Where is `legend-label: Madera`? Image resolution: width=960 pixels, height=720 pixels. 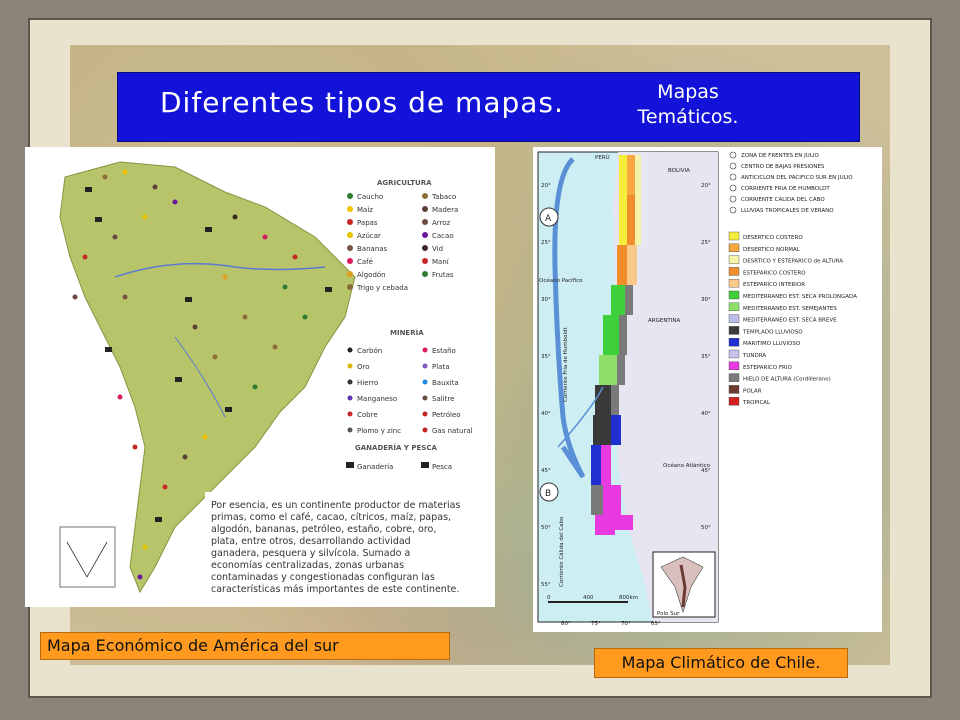 legend-label: Madera is located at coordinates (445, 210).